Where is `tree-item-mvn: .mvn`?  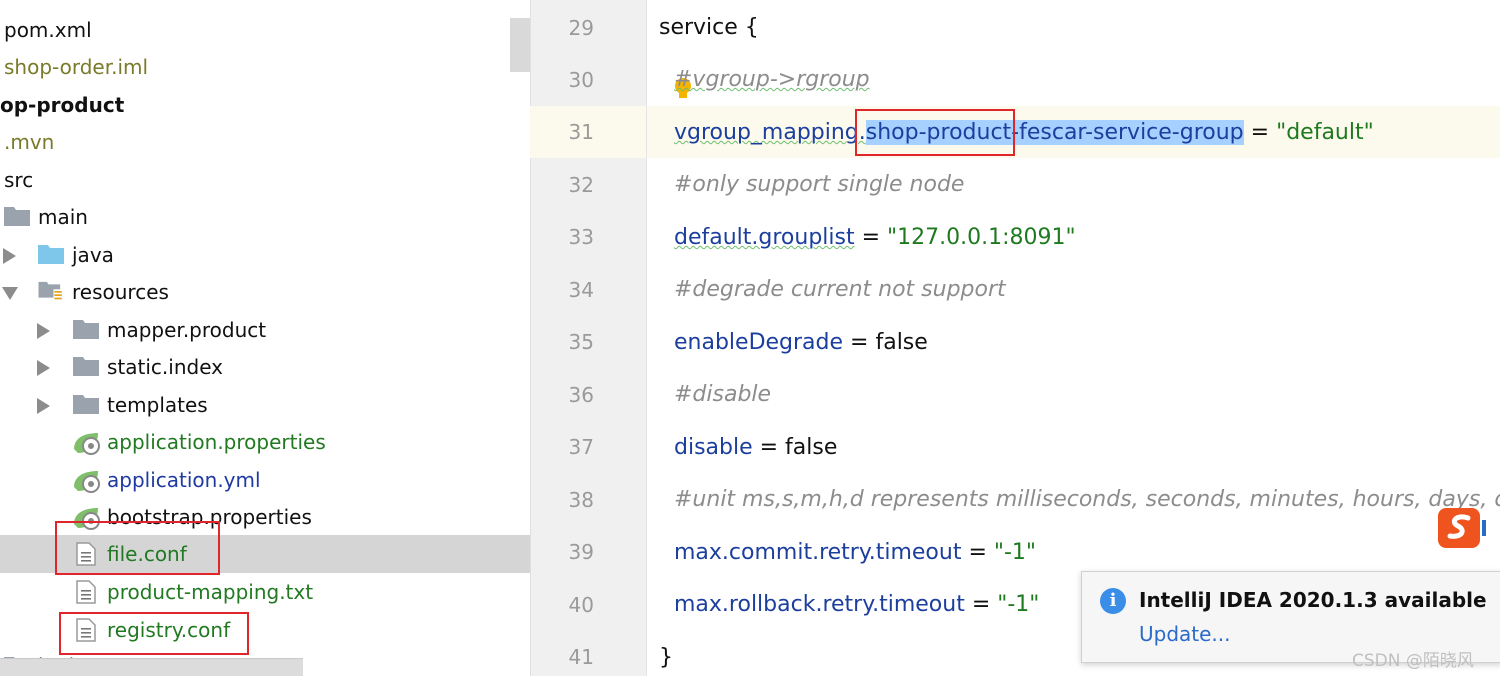 tree-item-mvn: .mvn is located at coordinates (265, 142).